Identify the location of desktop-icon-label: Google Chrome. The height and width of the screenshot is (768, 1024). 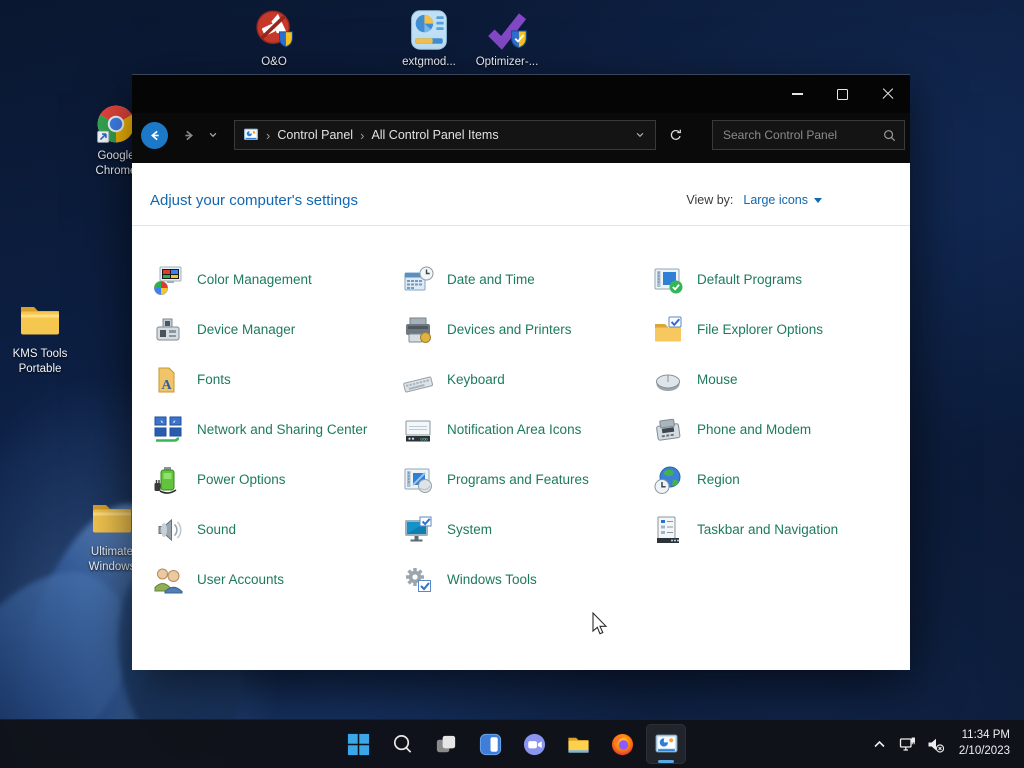
(116, 163).